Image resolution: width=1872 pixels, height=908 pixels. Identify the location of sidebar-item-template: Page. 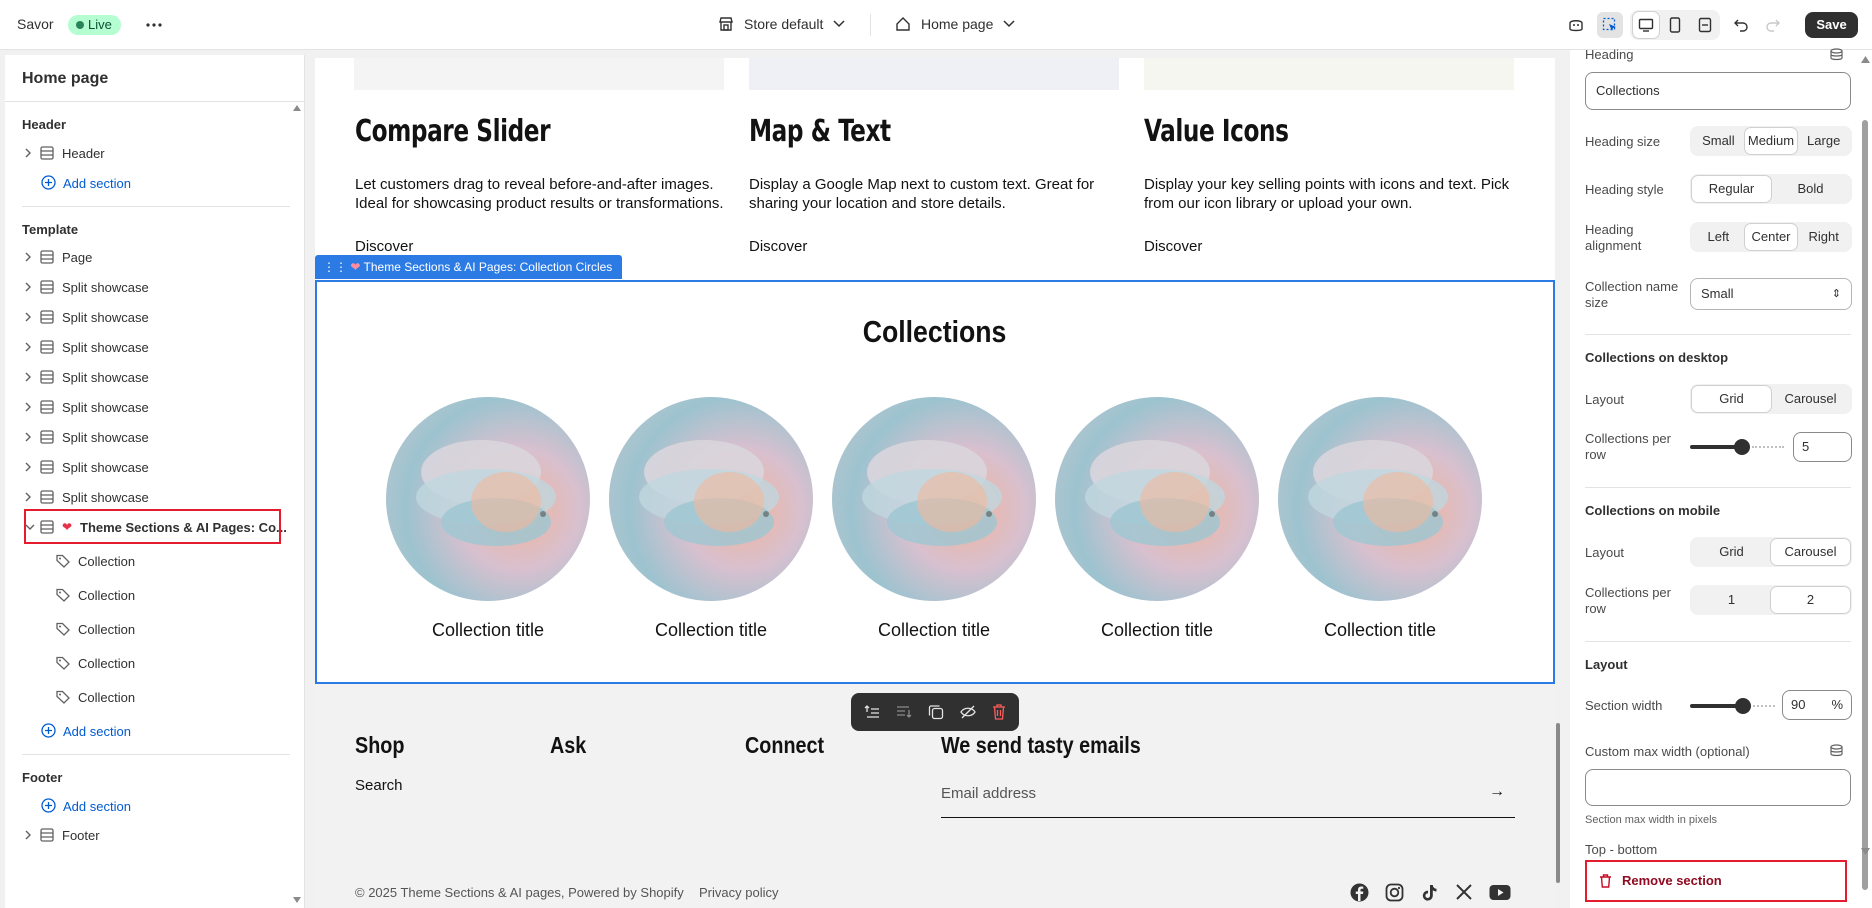
(151, 257).